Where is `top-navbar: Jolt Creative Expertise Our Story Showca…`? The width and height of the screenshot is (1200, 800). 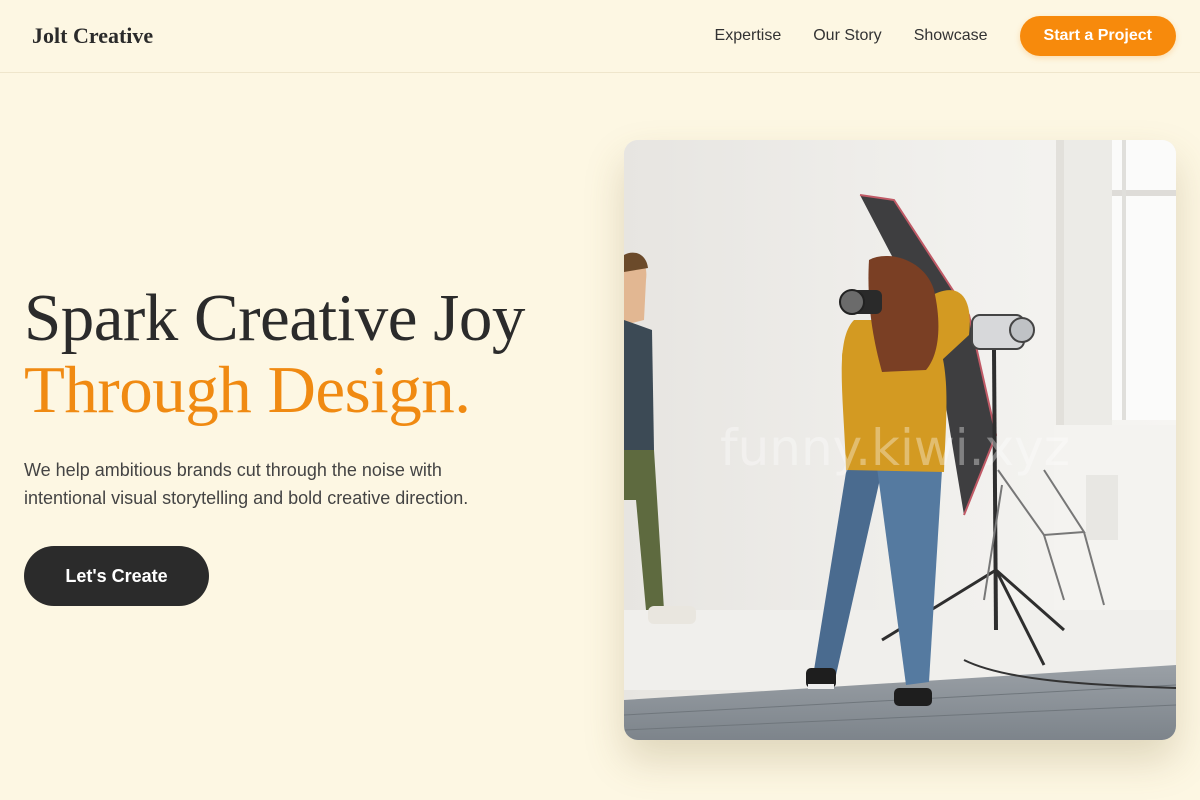
top-navbar: Jolt Creative Expertise Our Story Showca… is located at coordinates (600, 36).